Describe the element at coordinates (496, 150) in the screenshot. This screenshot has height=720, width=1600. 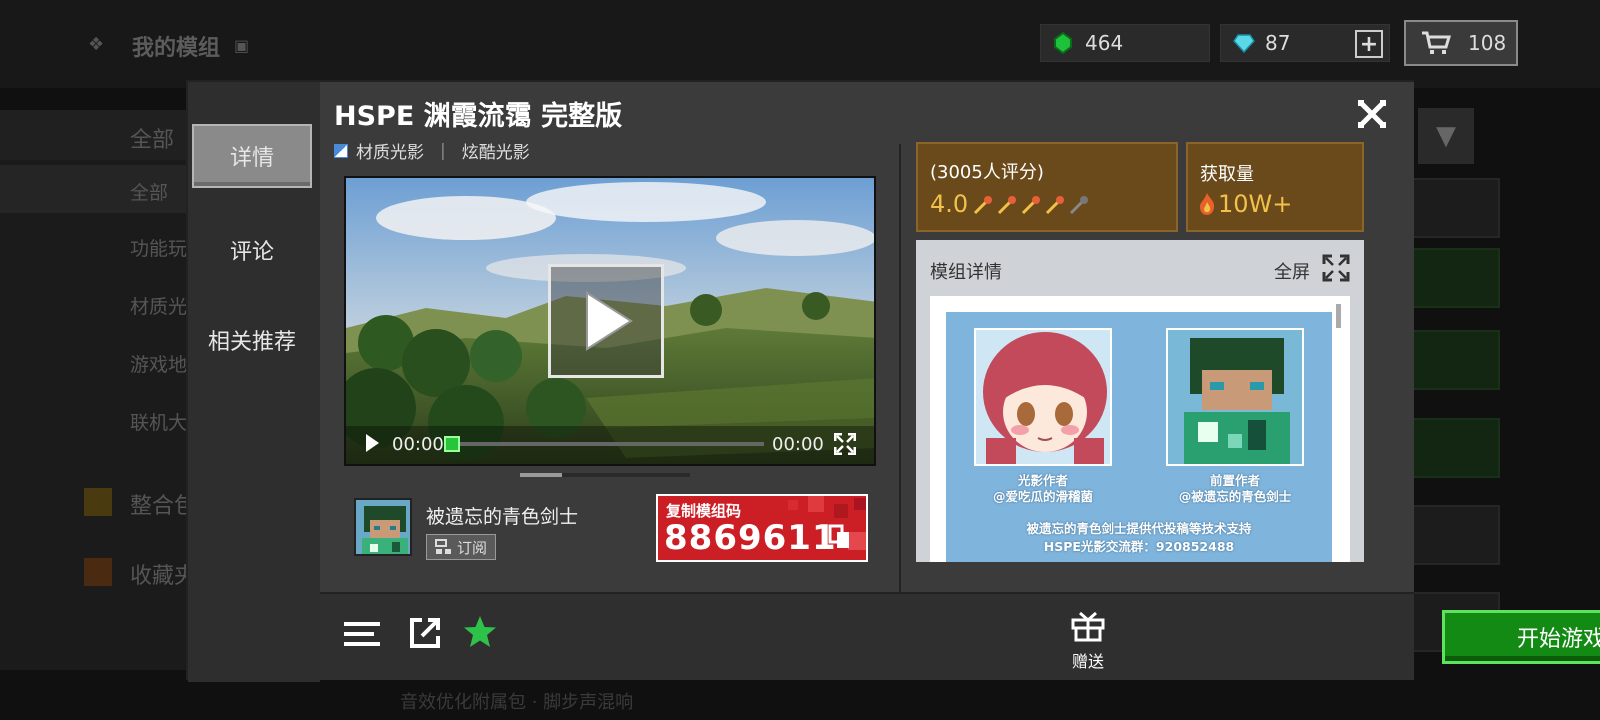
I see `tag-cool-shader: 炫酷光影` at that location.